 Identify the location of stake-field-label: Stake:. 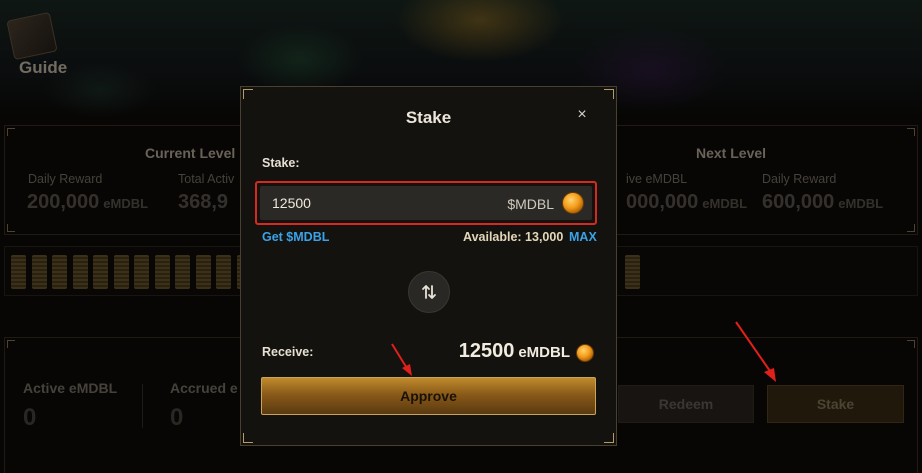
(281, 163).